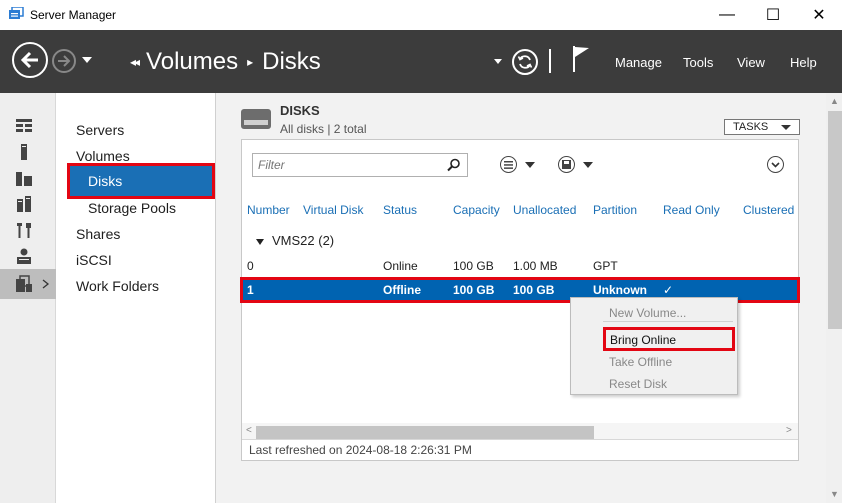  What do you see at coordinates (24, 204) in the screenshot?
I see `file-storage-icon` at bounding box center [24, 204].